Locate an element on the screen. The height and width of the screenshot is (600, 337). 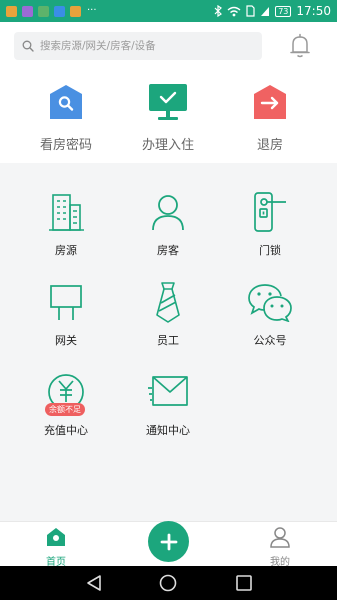
quick-action-label: 退房 is located at coordinates (269, 145).